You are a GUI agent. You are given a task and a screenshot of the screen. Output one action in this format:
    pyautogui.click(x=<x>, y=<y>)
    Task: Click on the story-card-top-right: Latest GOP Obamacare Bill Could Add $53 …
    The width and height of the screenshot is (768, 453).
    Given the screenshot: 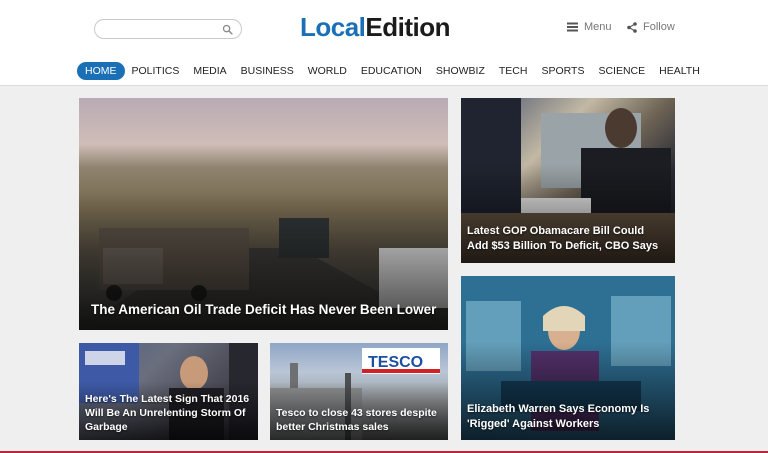 What is the action you would take?
    pyautogui.click(x=568, y=180)
    